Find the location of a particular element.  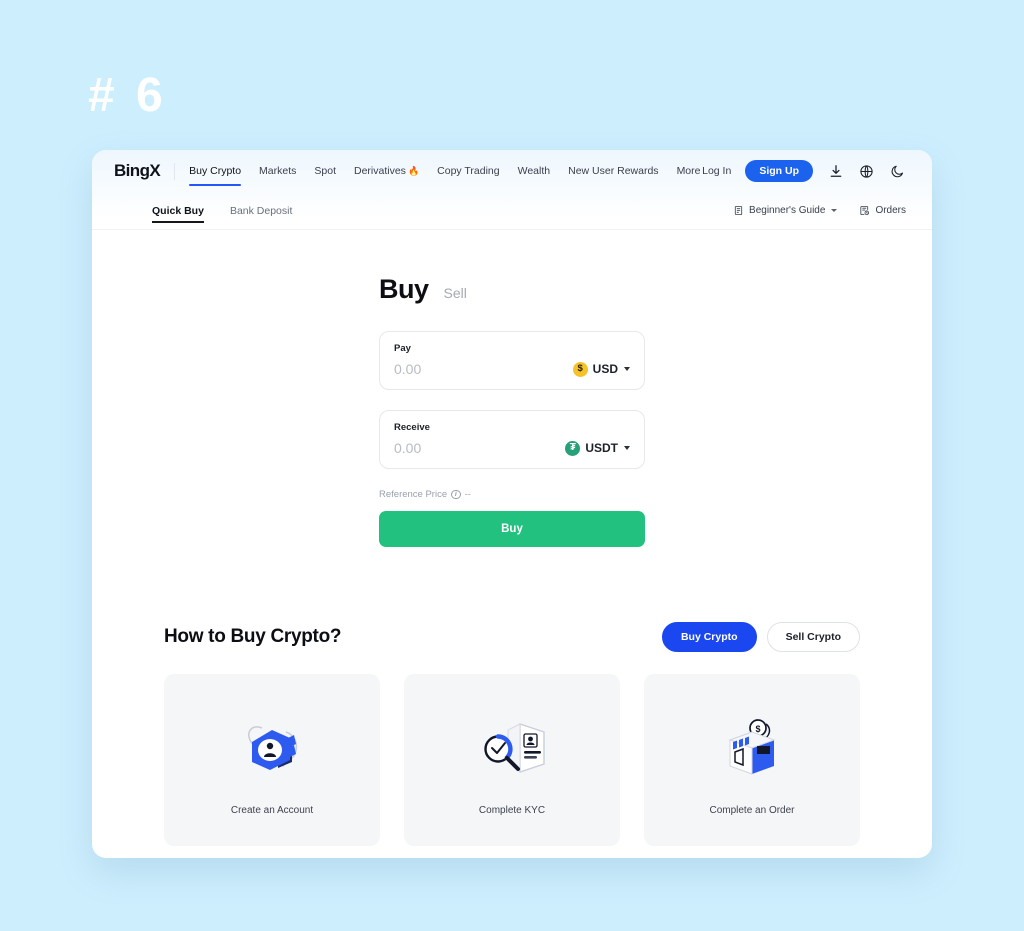

tab-label: Bank Deposit is located at coordinates (261, 210).